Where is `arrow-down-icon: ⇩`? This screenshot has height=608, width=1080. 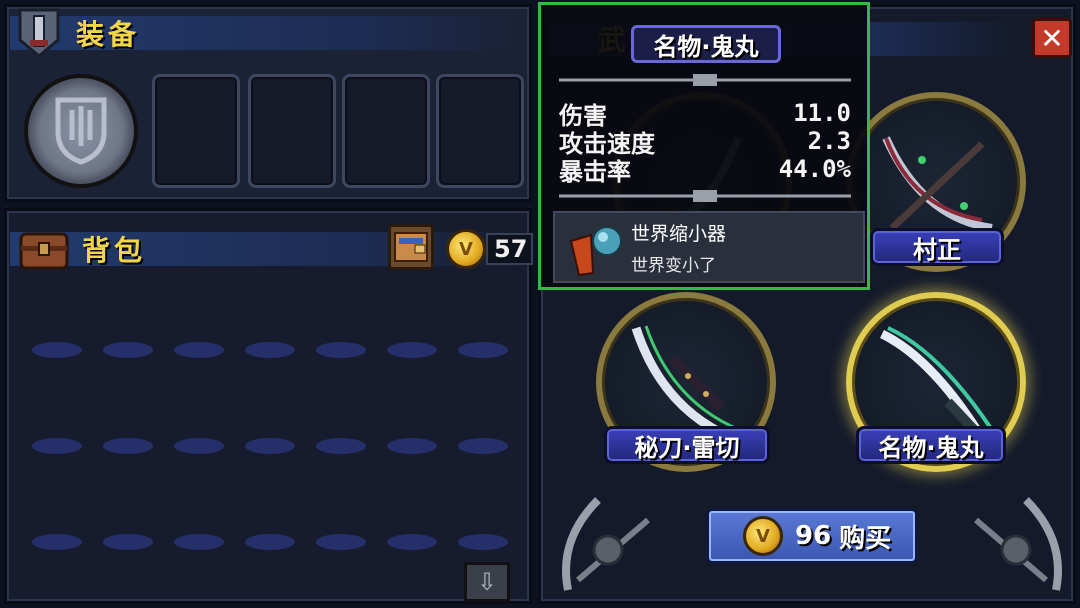 arrow-down-icon: ⇩ is located at coordinates (487, 582).